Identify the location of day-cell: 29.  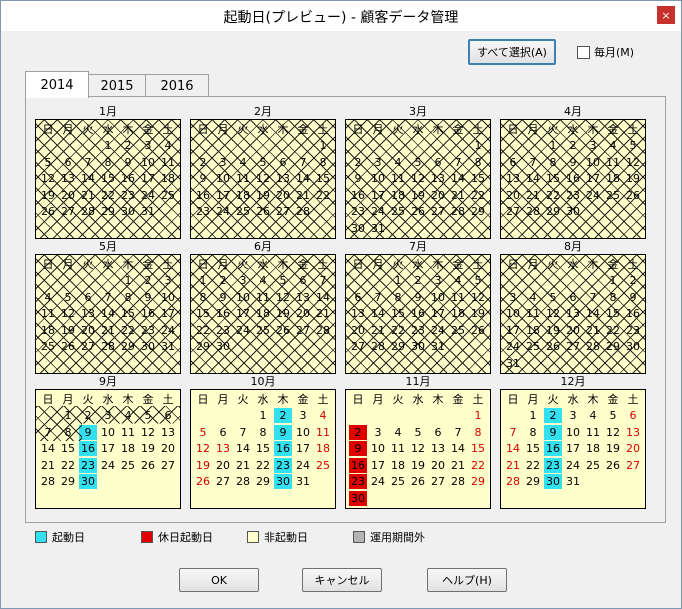
(398, 346).